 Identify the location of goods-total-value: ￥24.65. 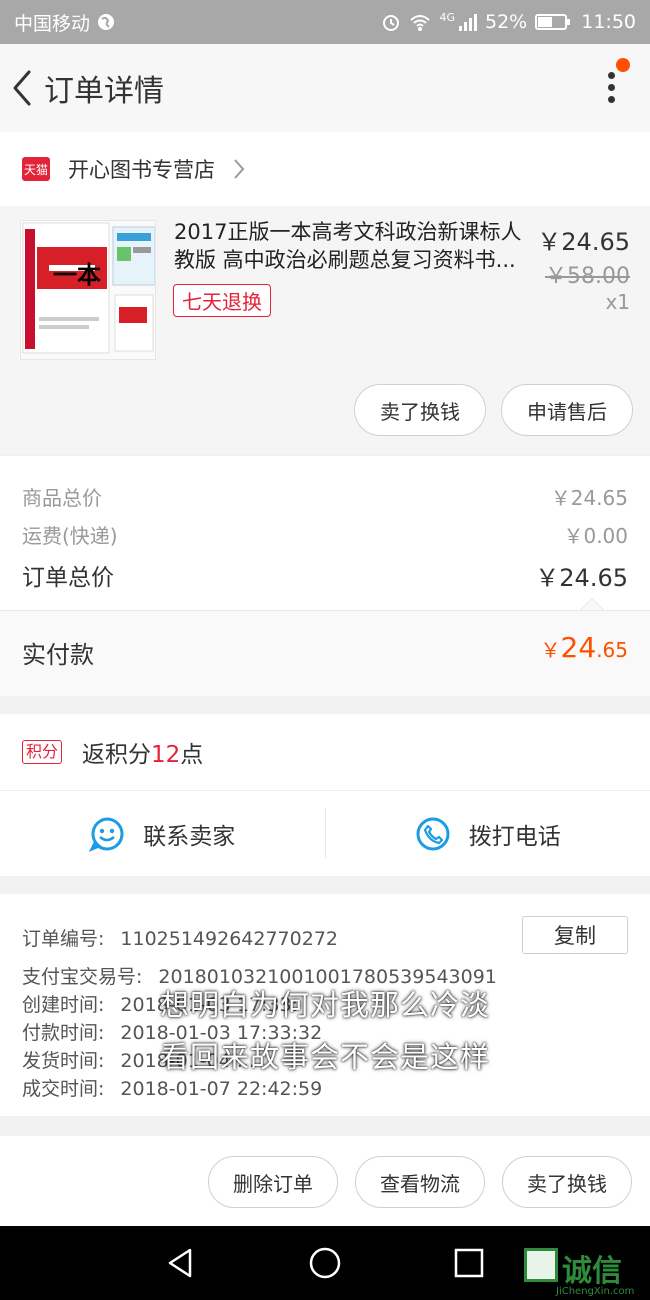
(589, 498).